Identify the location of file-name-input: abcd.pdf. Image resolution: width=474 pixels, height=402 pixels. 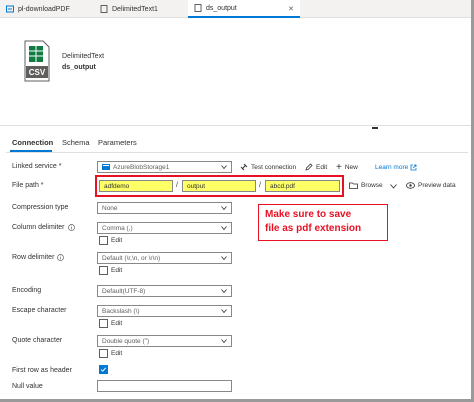
(302, 186).